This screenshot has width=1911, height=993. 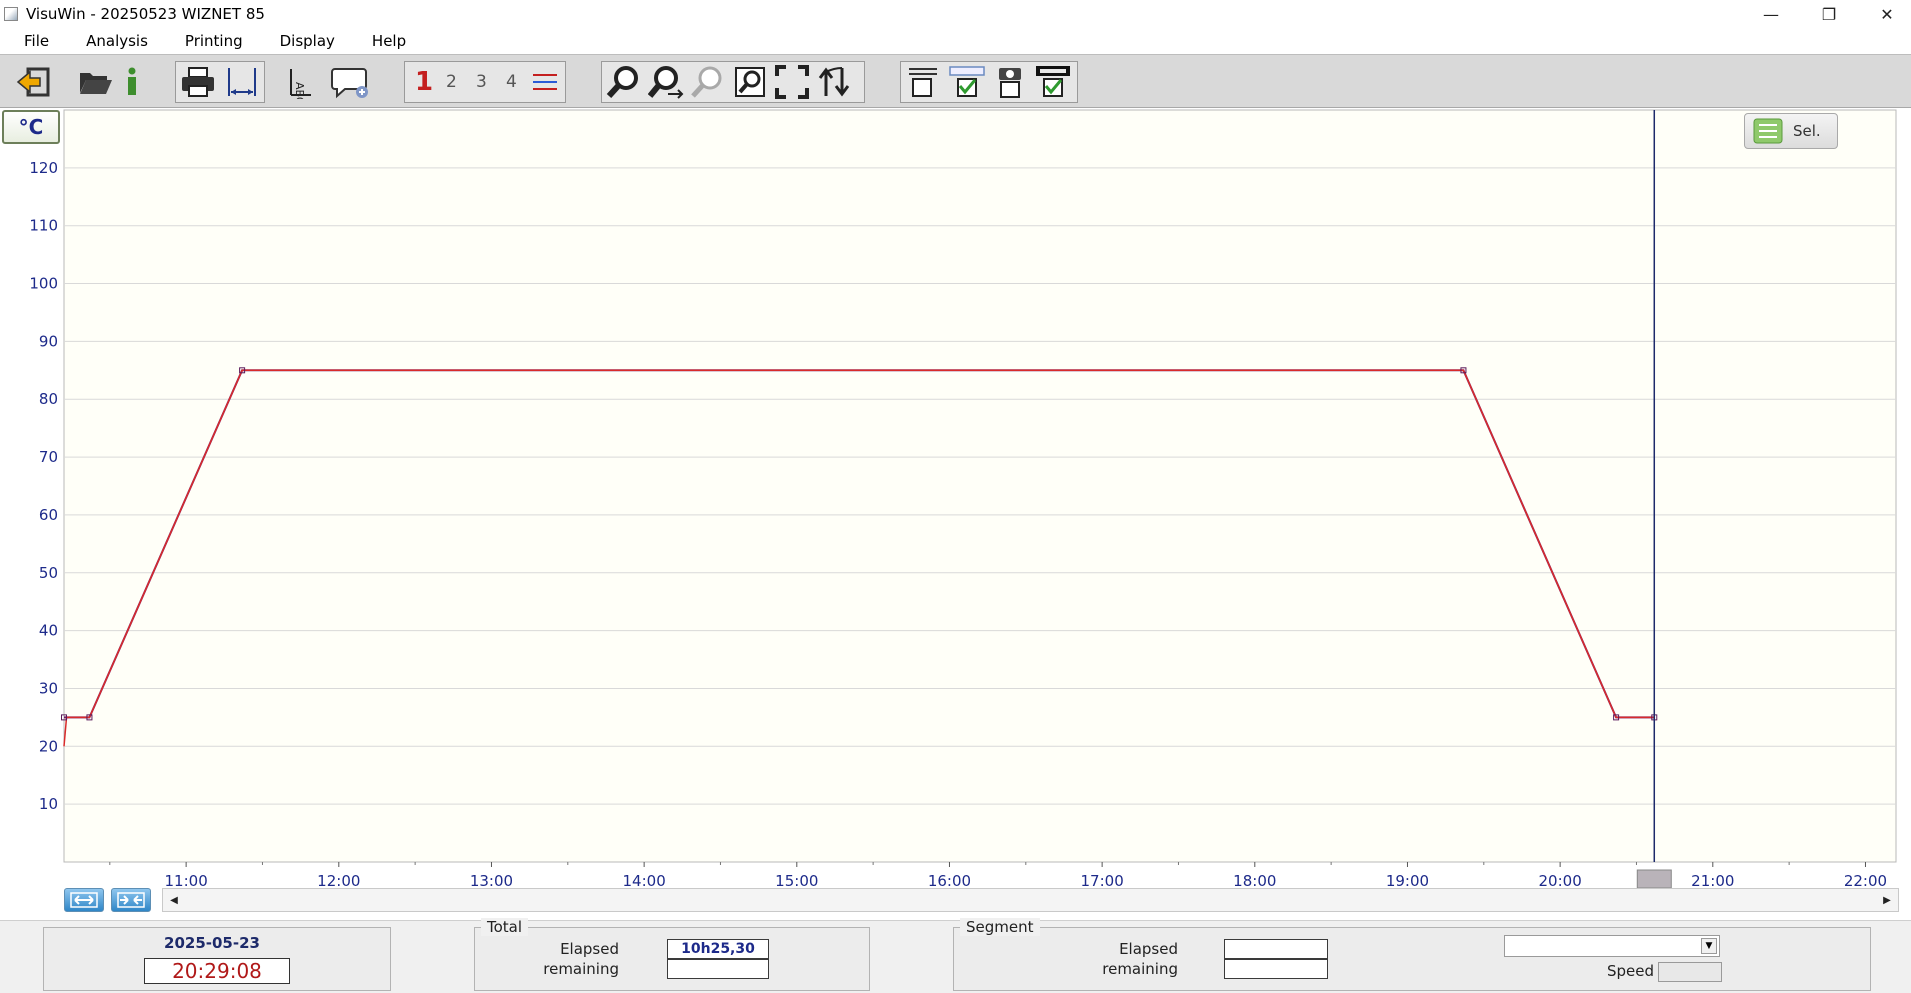 I want to click on text-label-button: ABC, so click(x=302, y=82).